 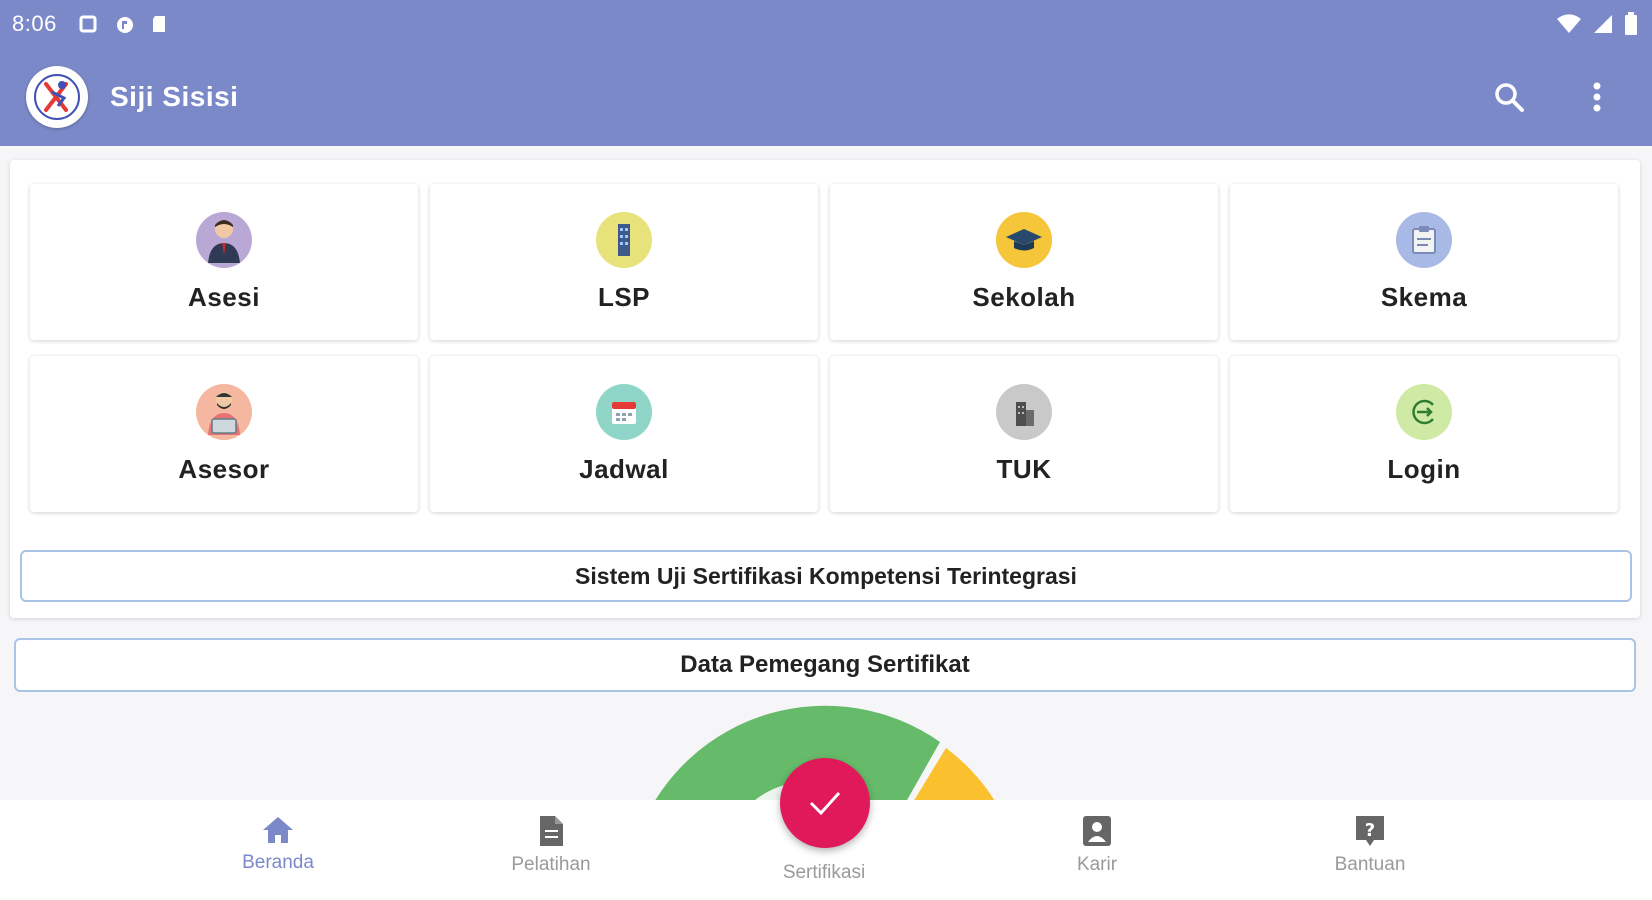 I want to click on status-right-icons, so click(x=1597, y=26).